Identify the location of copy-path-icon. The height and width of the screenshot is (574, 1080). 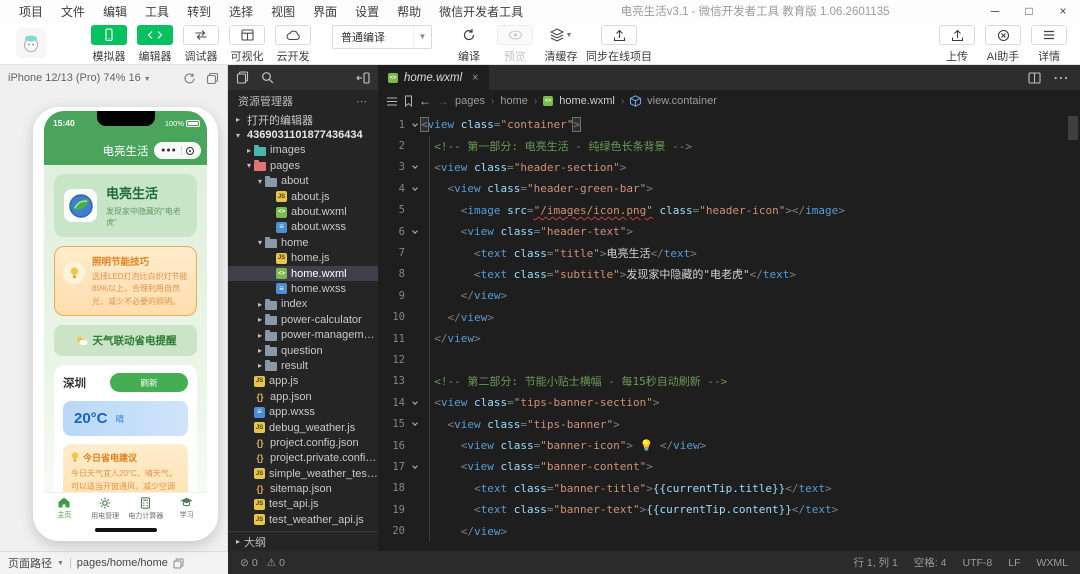
(178, 563).